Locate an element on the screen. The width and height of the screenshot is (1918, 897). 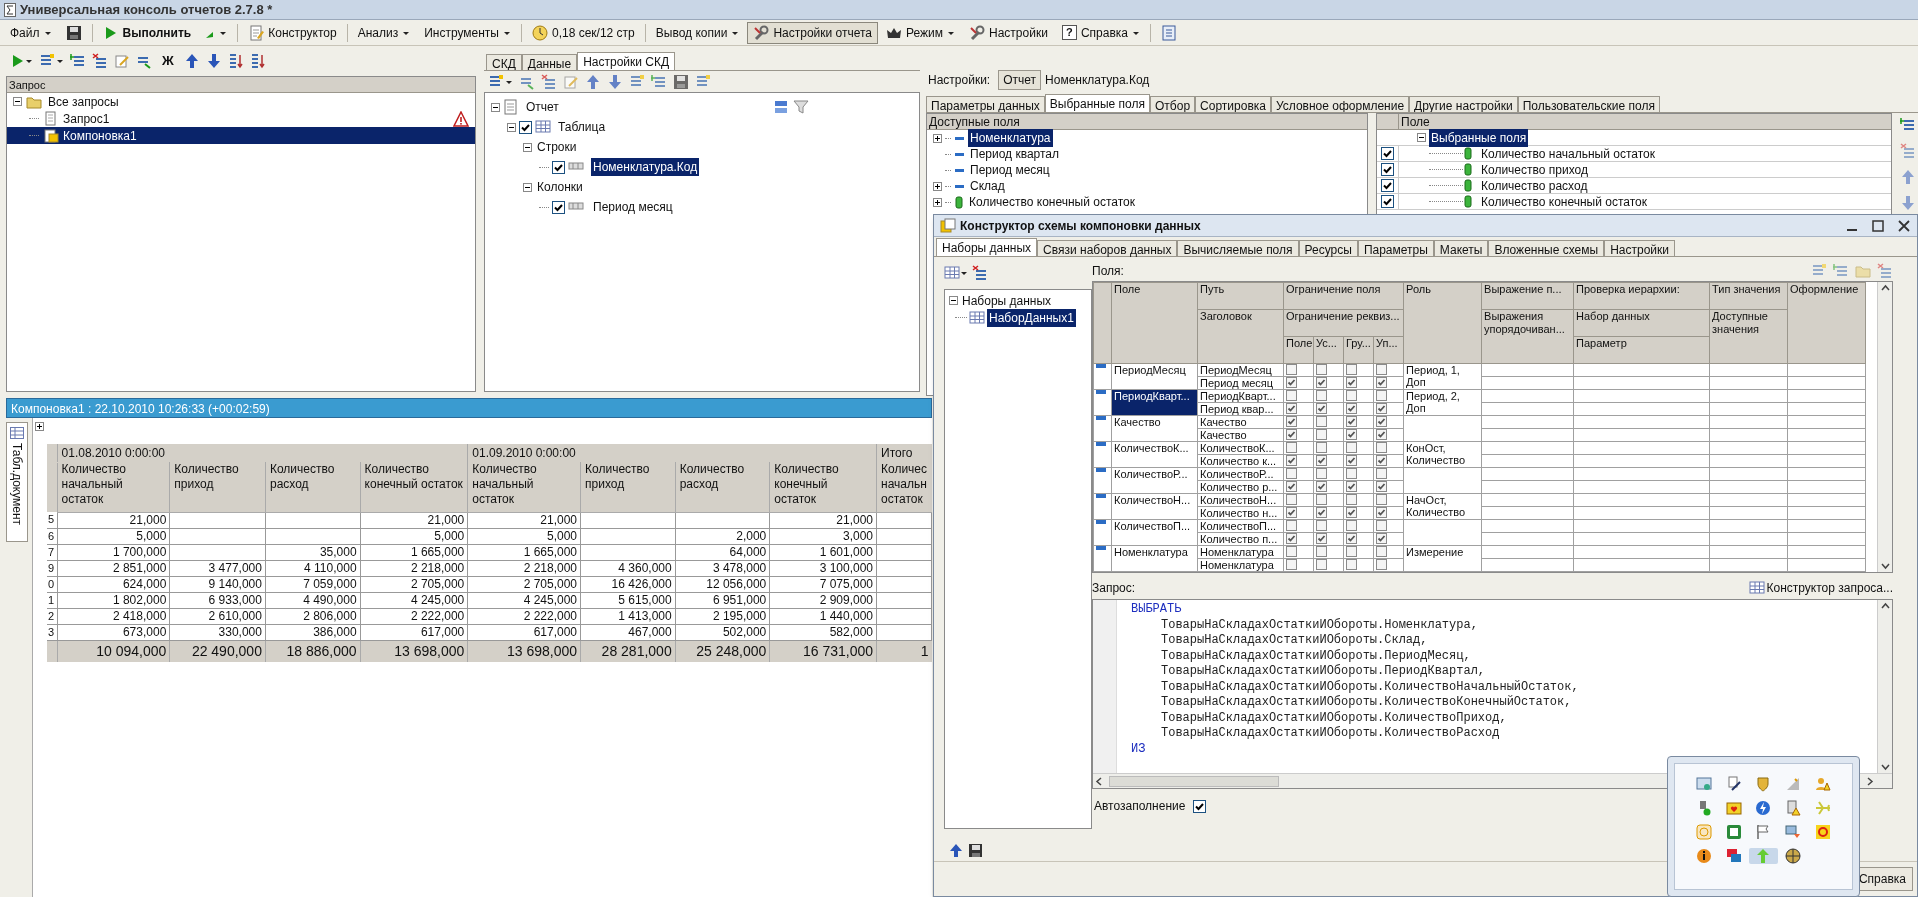
filter-icon is located at coordinates (801, 107).